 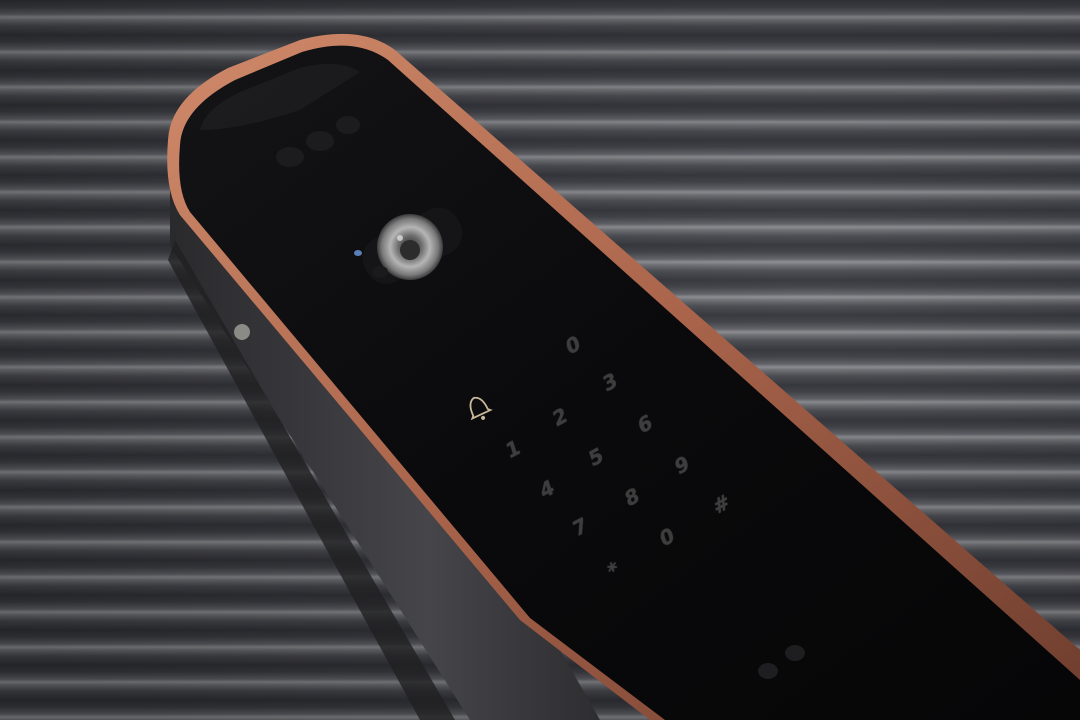 I want to click on indicator-led, so click(x=358, y=253).